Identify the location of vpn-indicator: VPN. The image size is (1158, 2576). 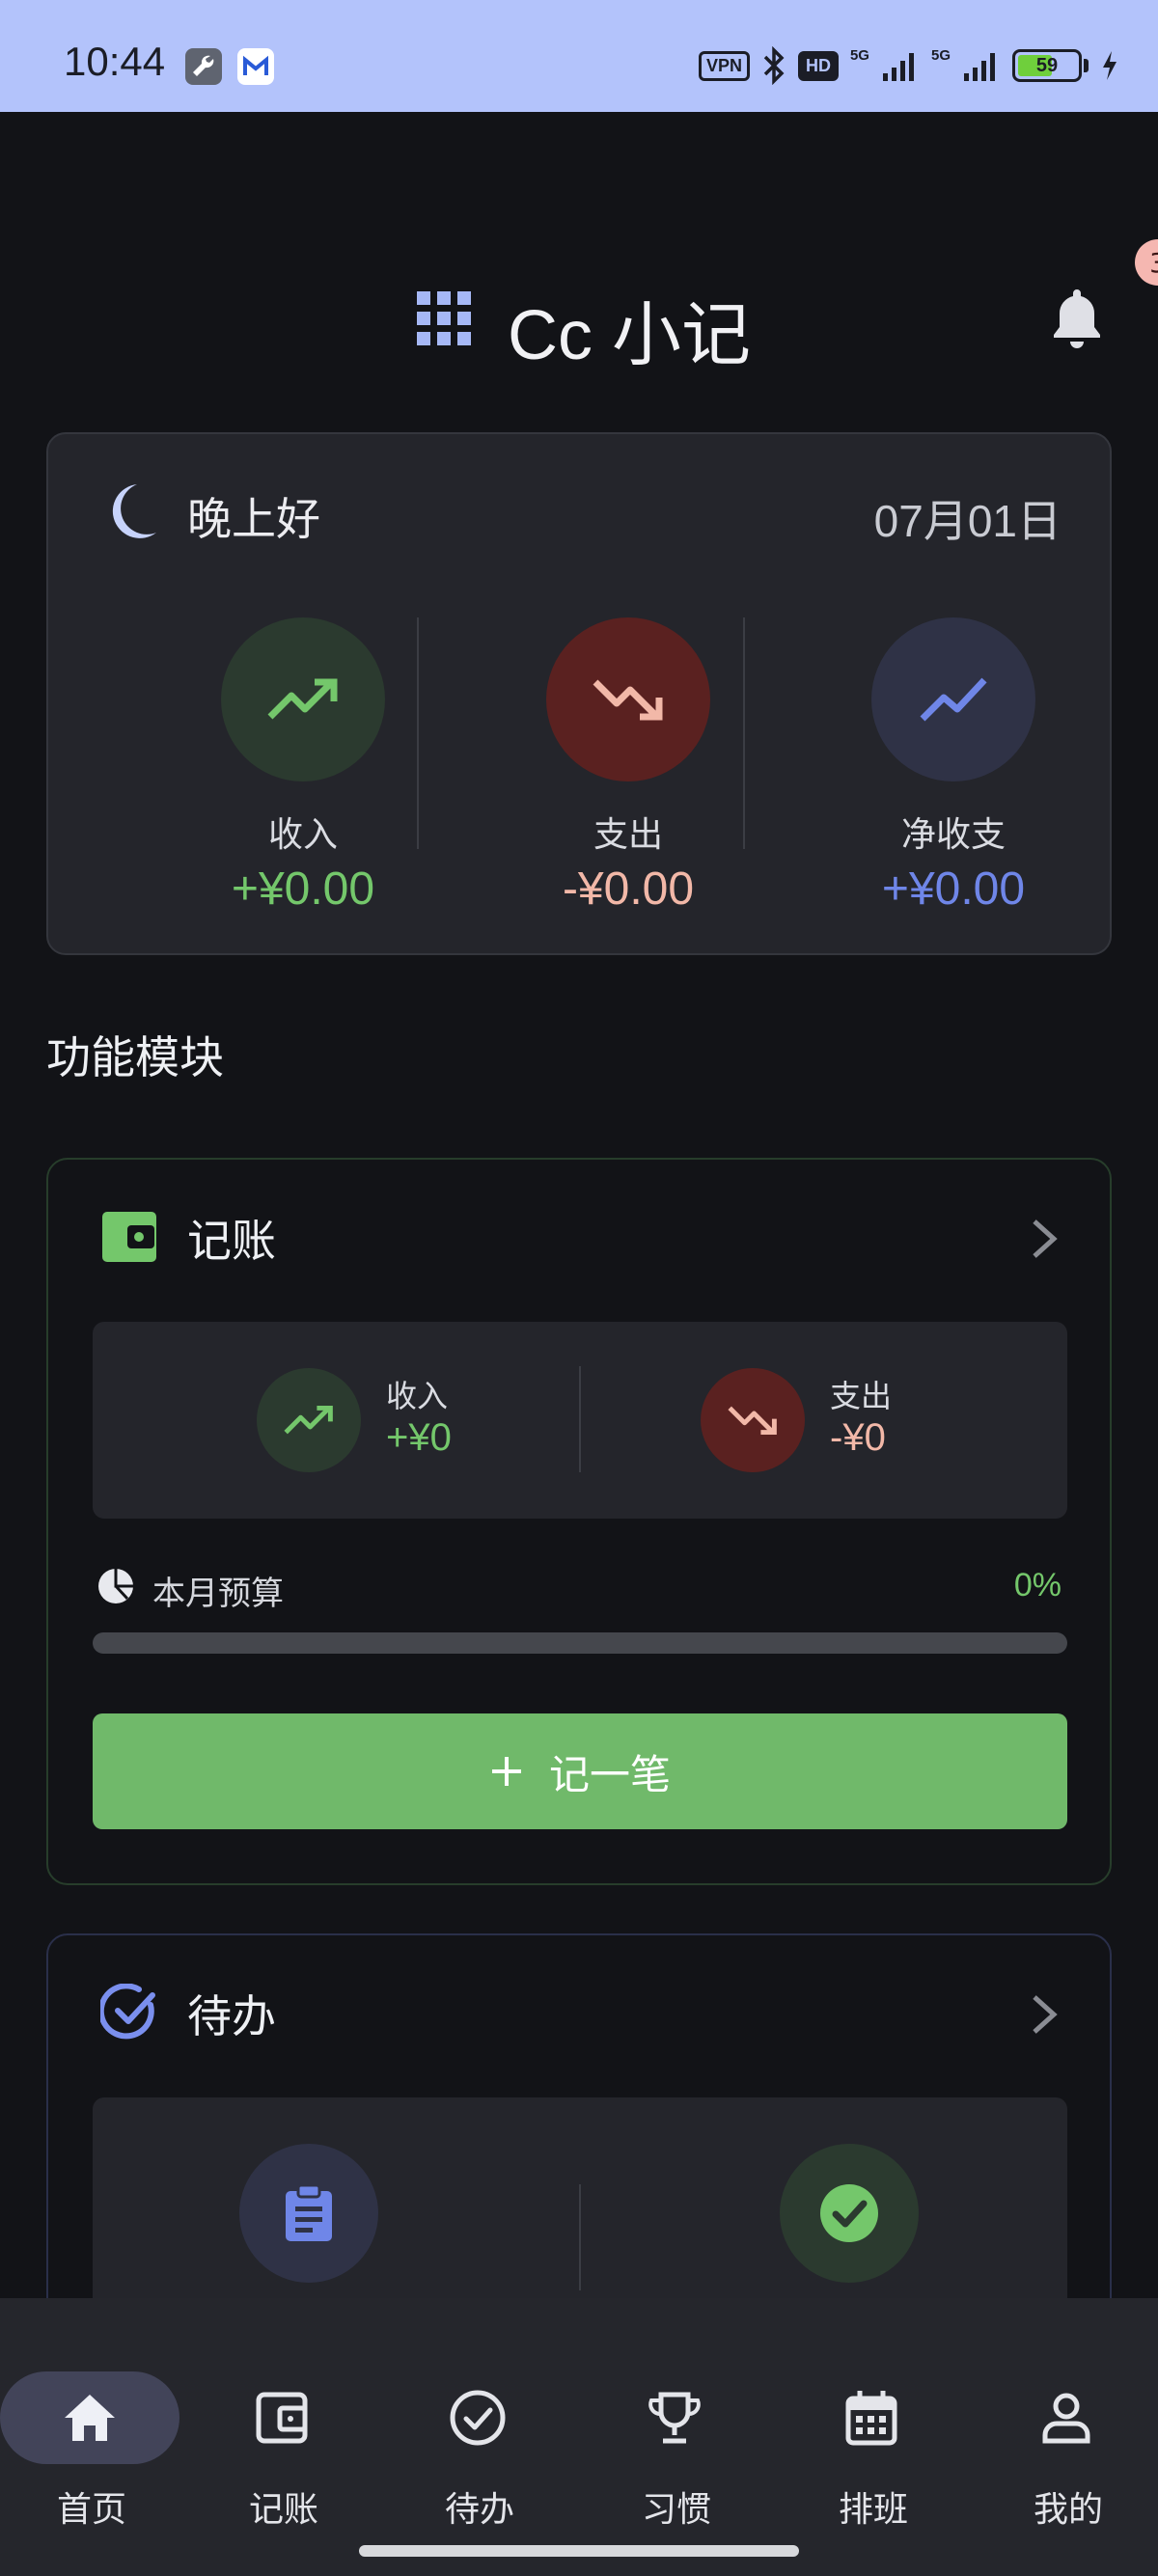
(724, 65).